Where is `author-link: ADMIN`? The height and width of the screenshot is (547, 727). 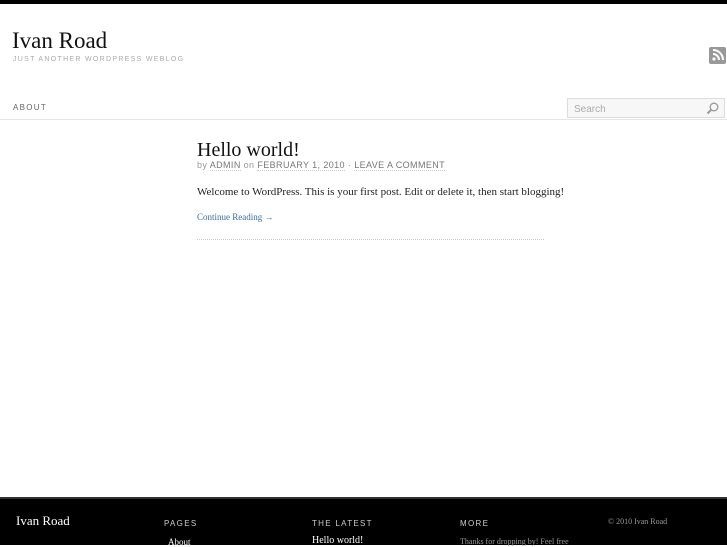
author-link: ADMIN is located at coordinates (225, 165).